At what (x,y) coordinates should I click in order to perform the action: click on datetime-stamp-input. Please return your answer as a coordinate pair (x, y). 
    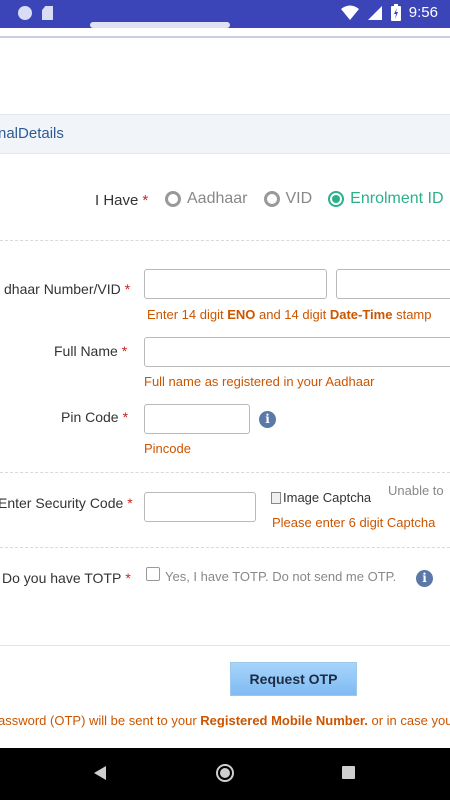
    Looking at the image, I should click on (393, 284).